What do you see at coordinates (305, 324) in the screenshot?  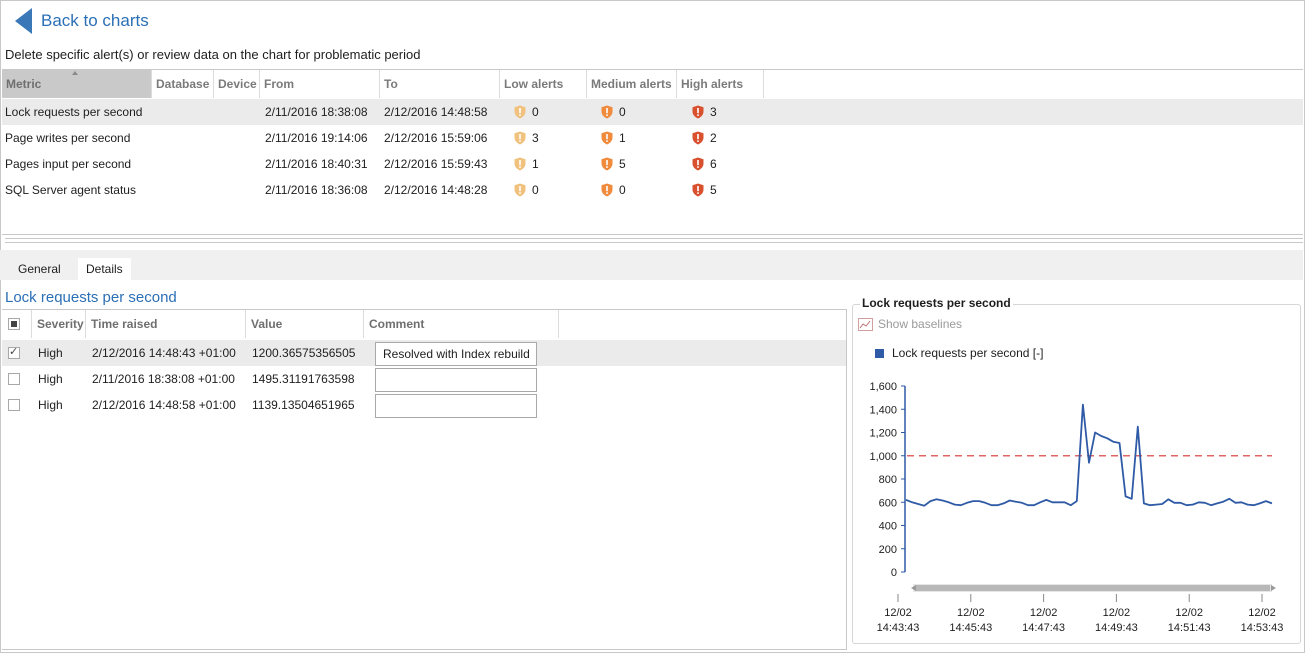 I see `column-header-value: Value` at bounding box center [305, 324].